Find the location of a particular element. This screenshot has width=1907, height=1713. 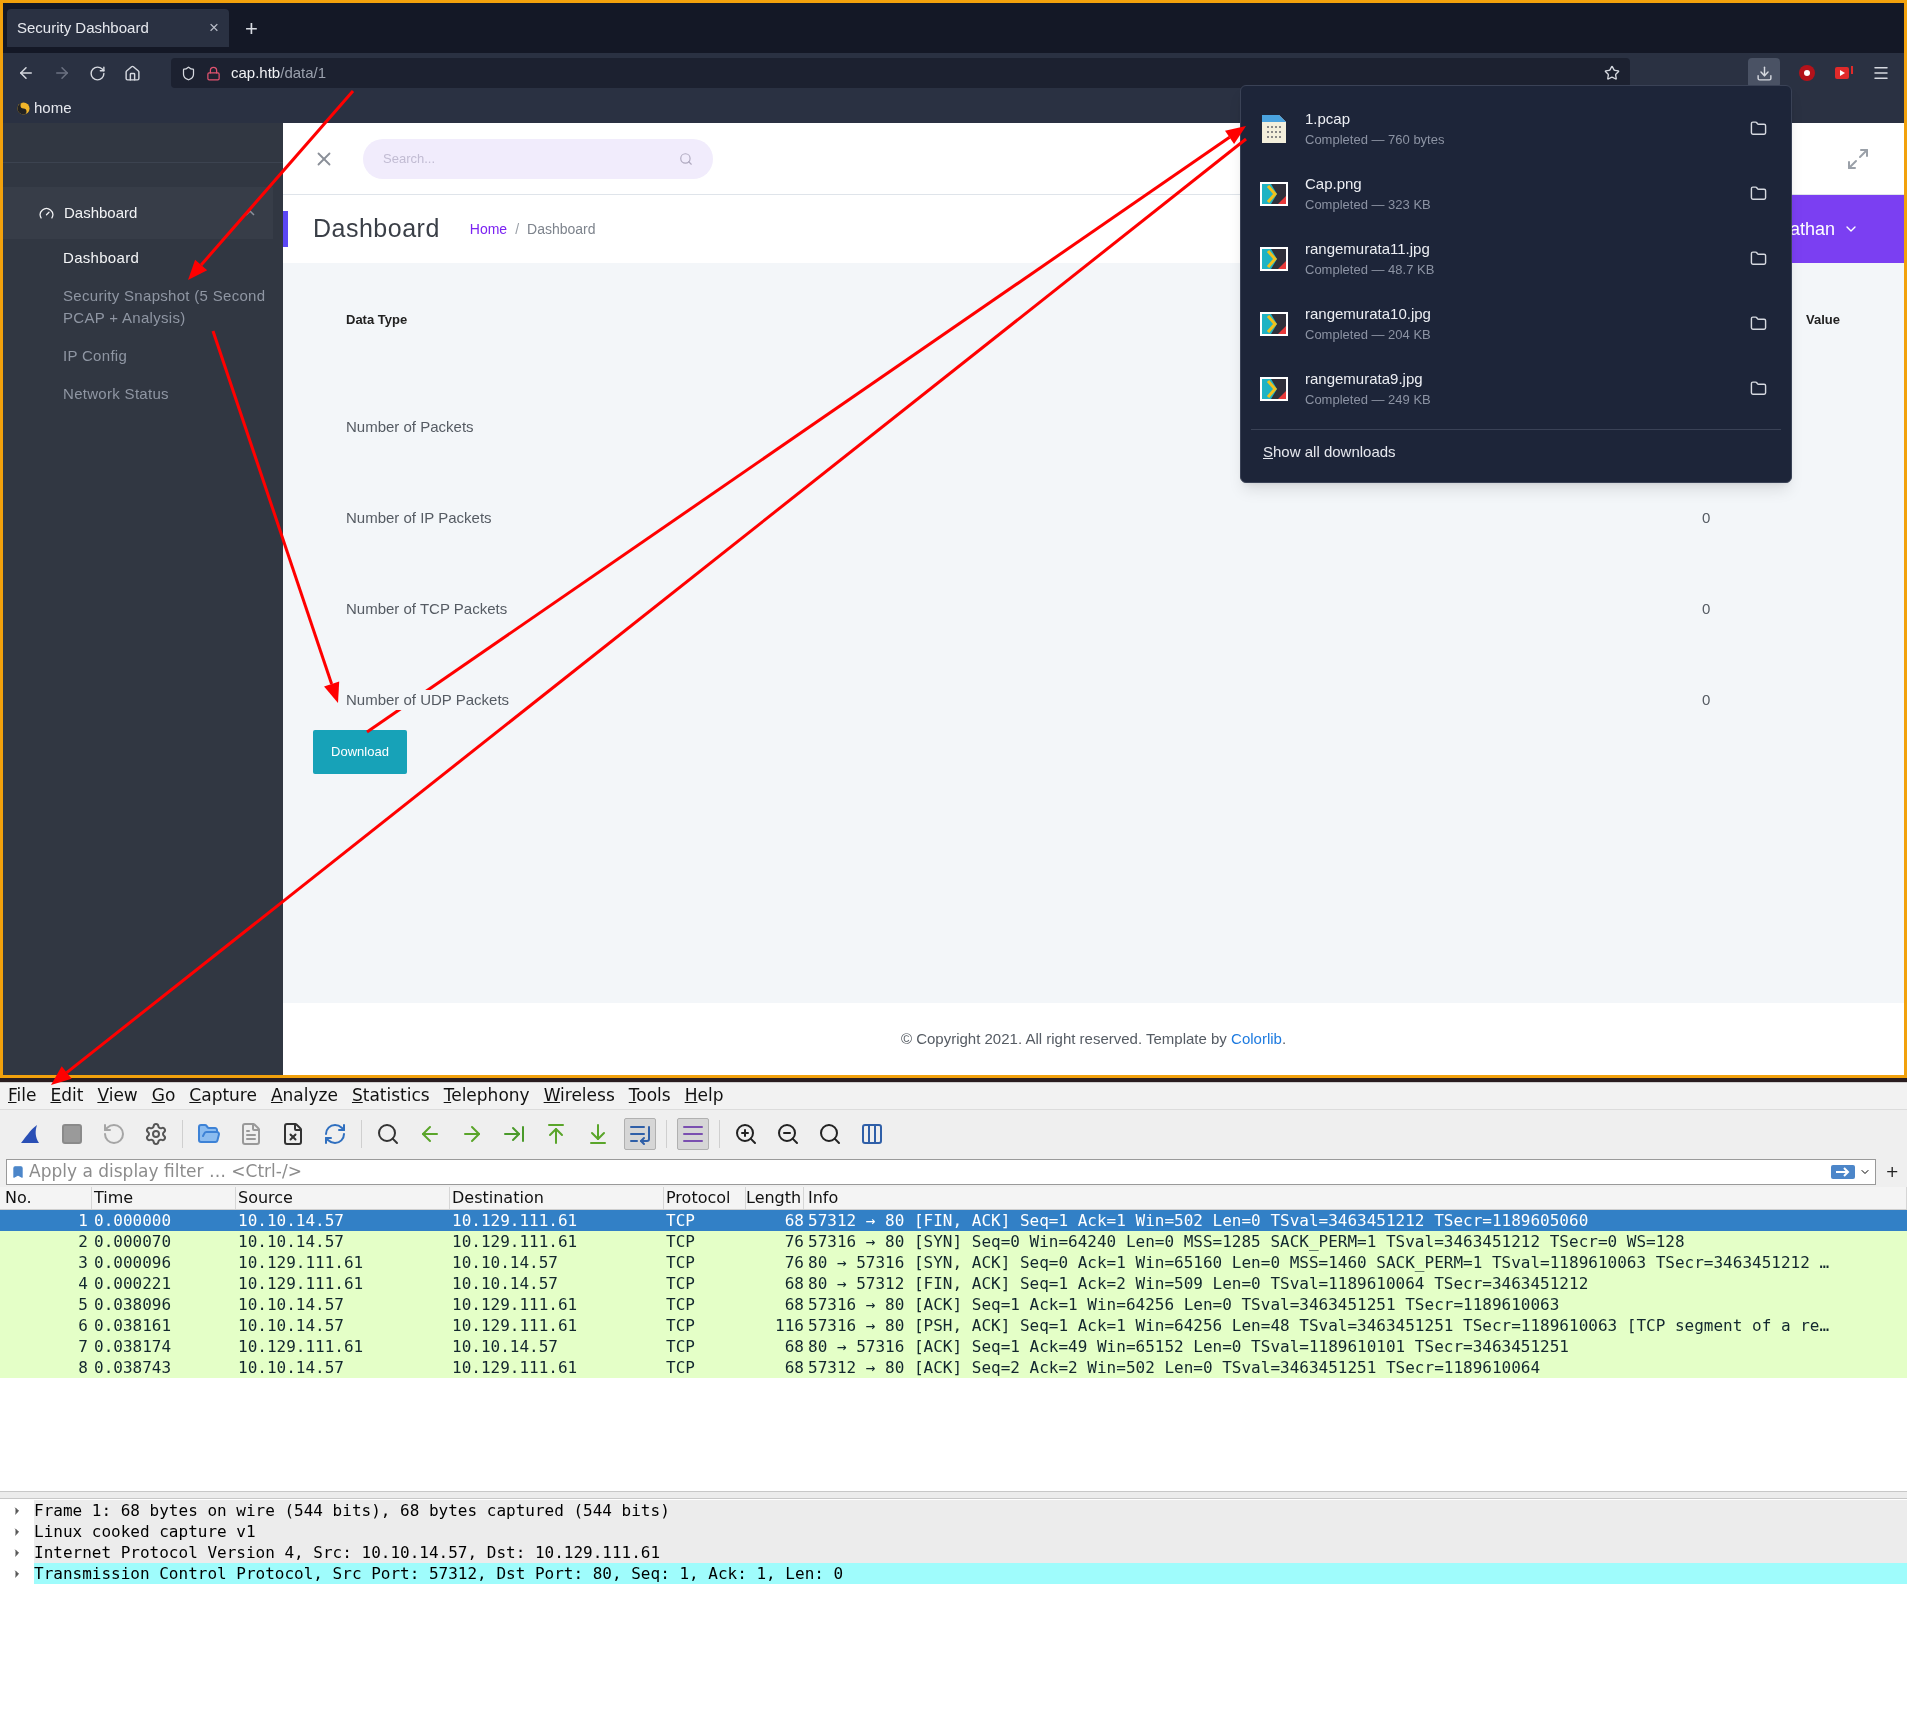

bookmark-icon is located at coordinates (18, 1172).